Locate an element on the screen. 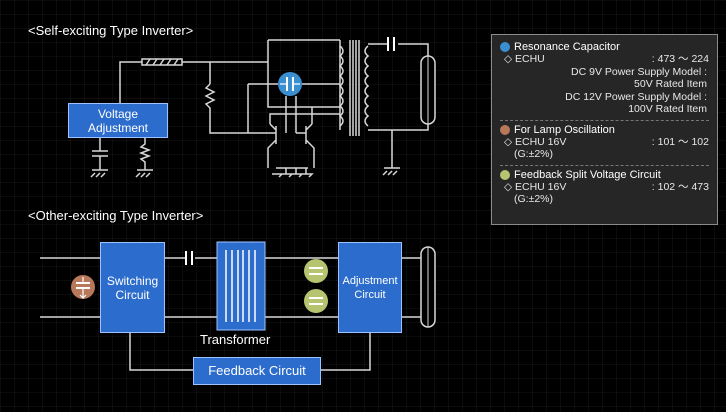 This screenshot has height=412, width=726. legend-lamp-tolerance: (G:±2%) is located at coordinates (534, 154).